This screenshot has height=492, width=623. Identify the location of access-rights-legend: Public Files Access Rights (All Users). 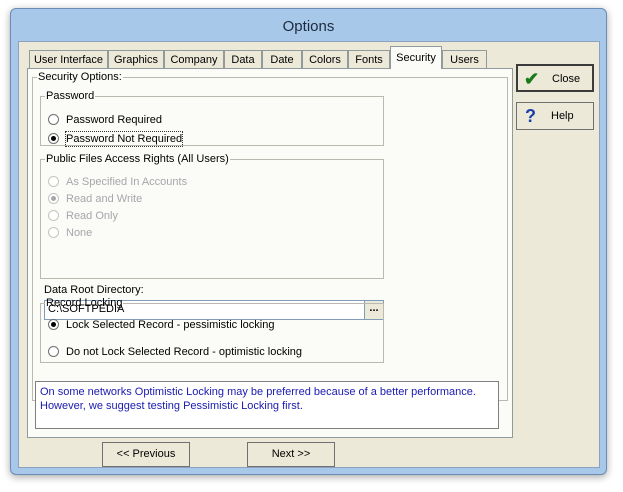
(137, 159).